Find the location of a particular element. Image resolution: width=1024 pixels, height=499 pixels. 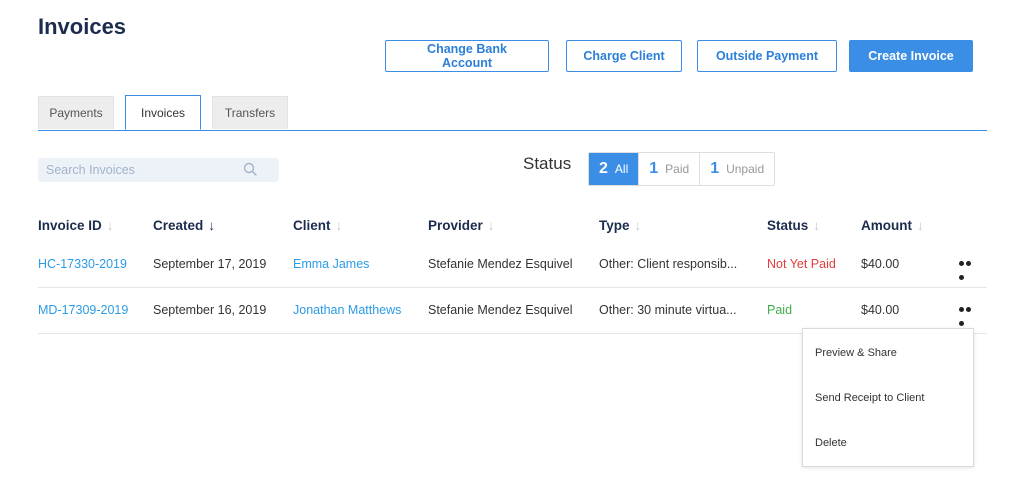

status-filter-all: 2 All is located at coordinates (614, 169).